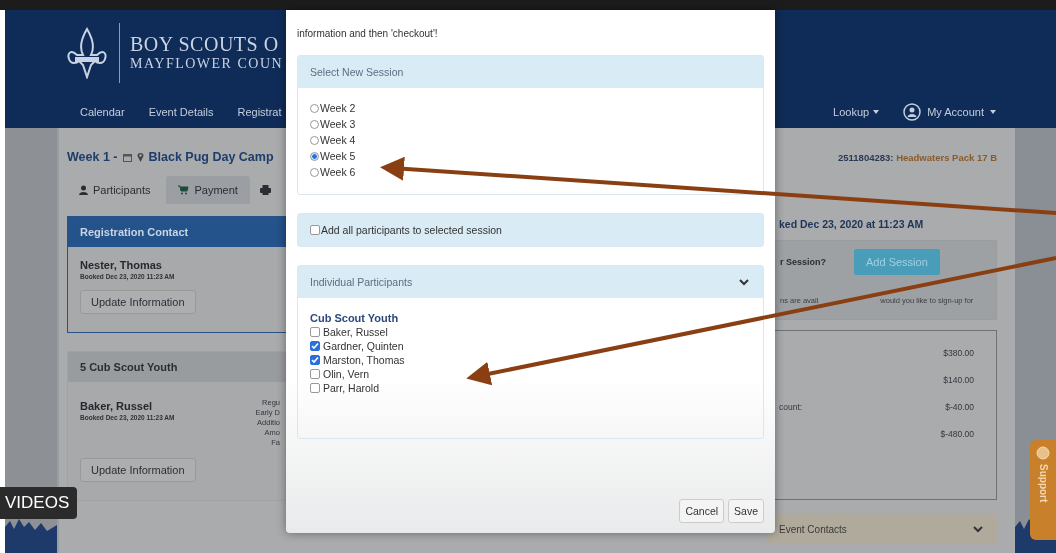  I want to click on support-icon, so click(1043, 453).